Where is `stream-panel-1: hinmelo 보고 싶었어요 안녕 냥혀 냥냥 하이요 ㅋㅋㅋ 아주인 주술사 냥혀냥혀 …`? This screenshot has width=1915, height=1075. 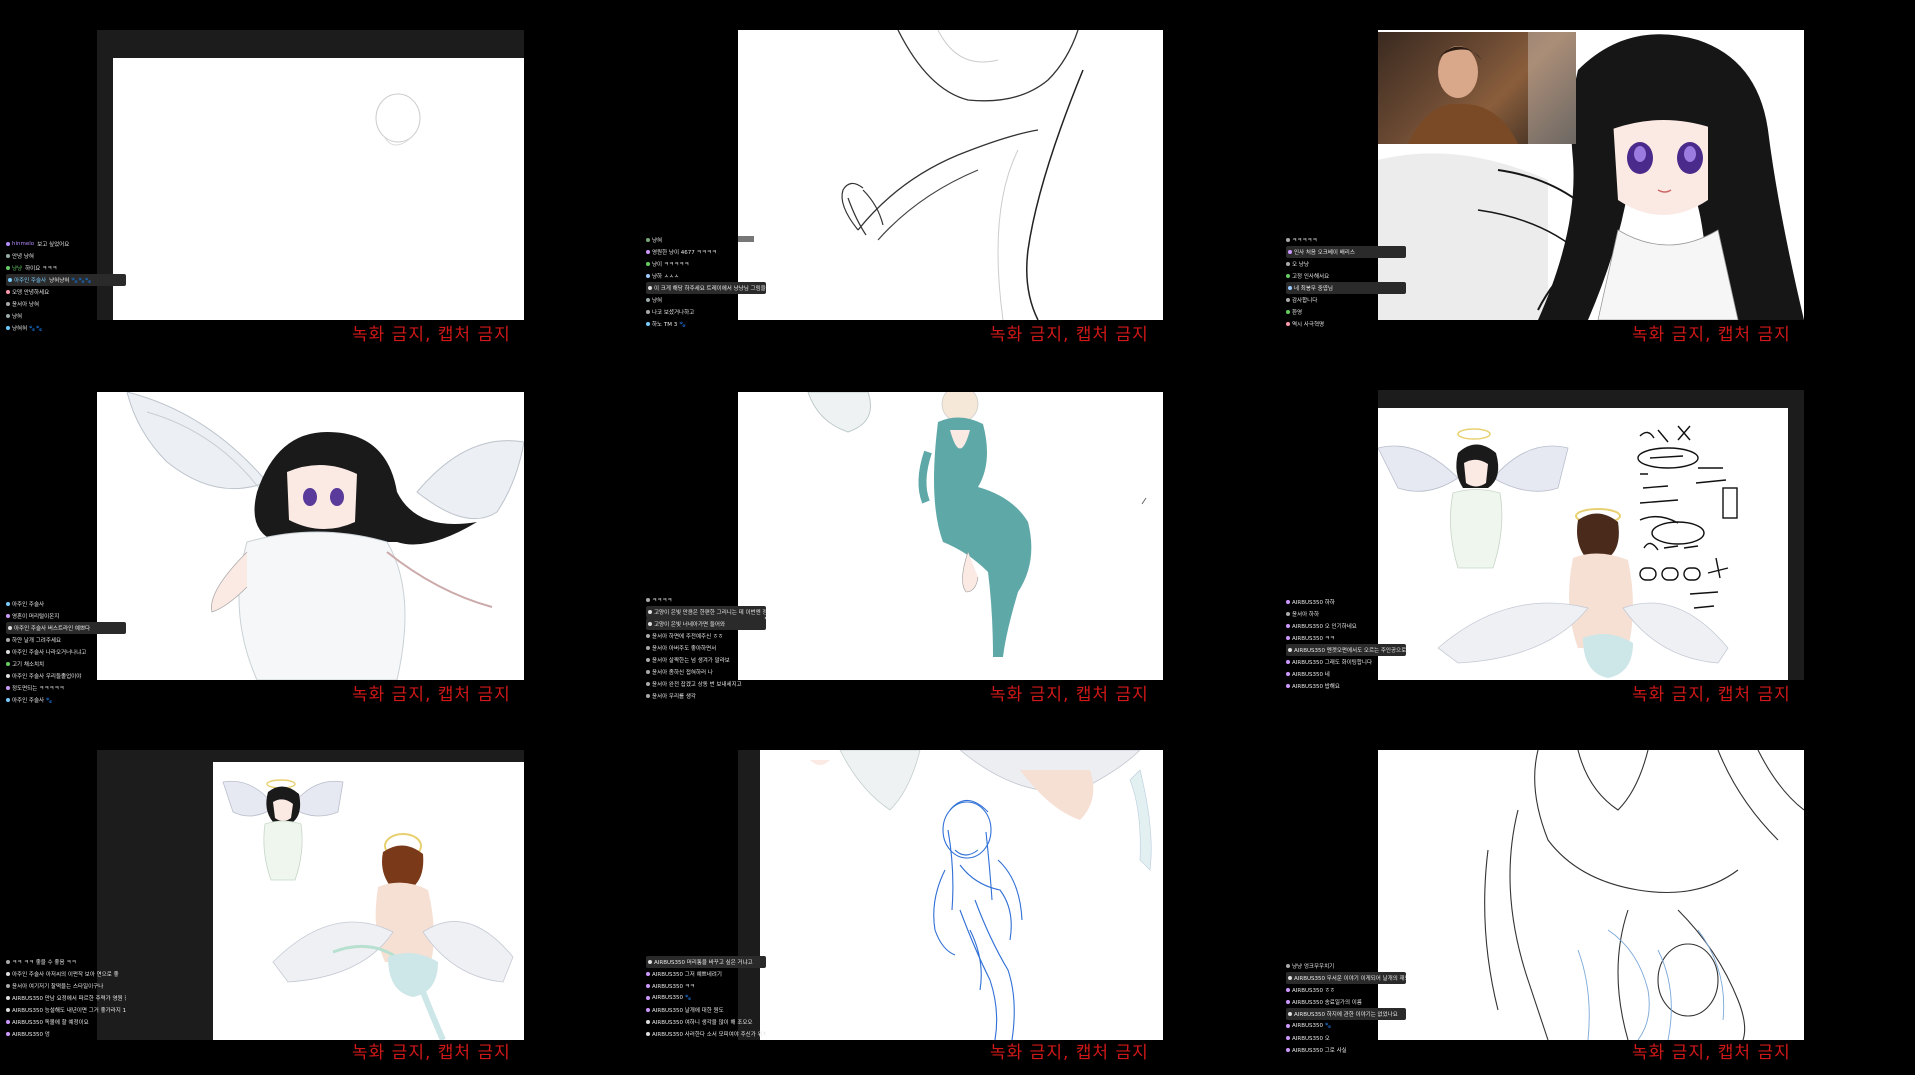 stream-panel-1: hinmelo 보고 싶었어요 안녕 냥혀 냥냥 하이요 ㅋㅋㅋ 아주인 주술사 냥혀냥혀 … is located at coordinates (319, 179).